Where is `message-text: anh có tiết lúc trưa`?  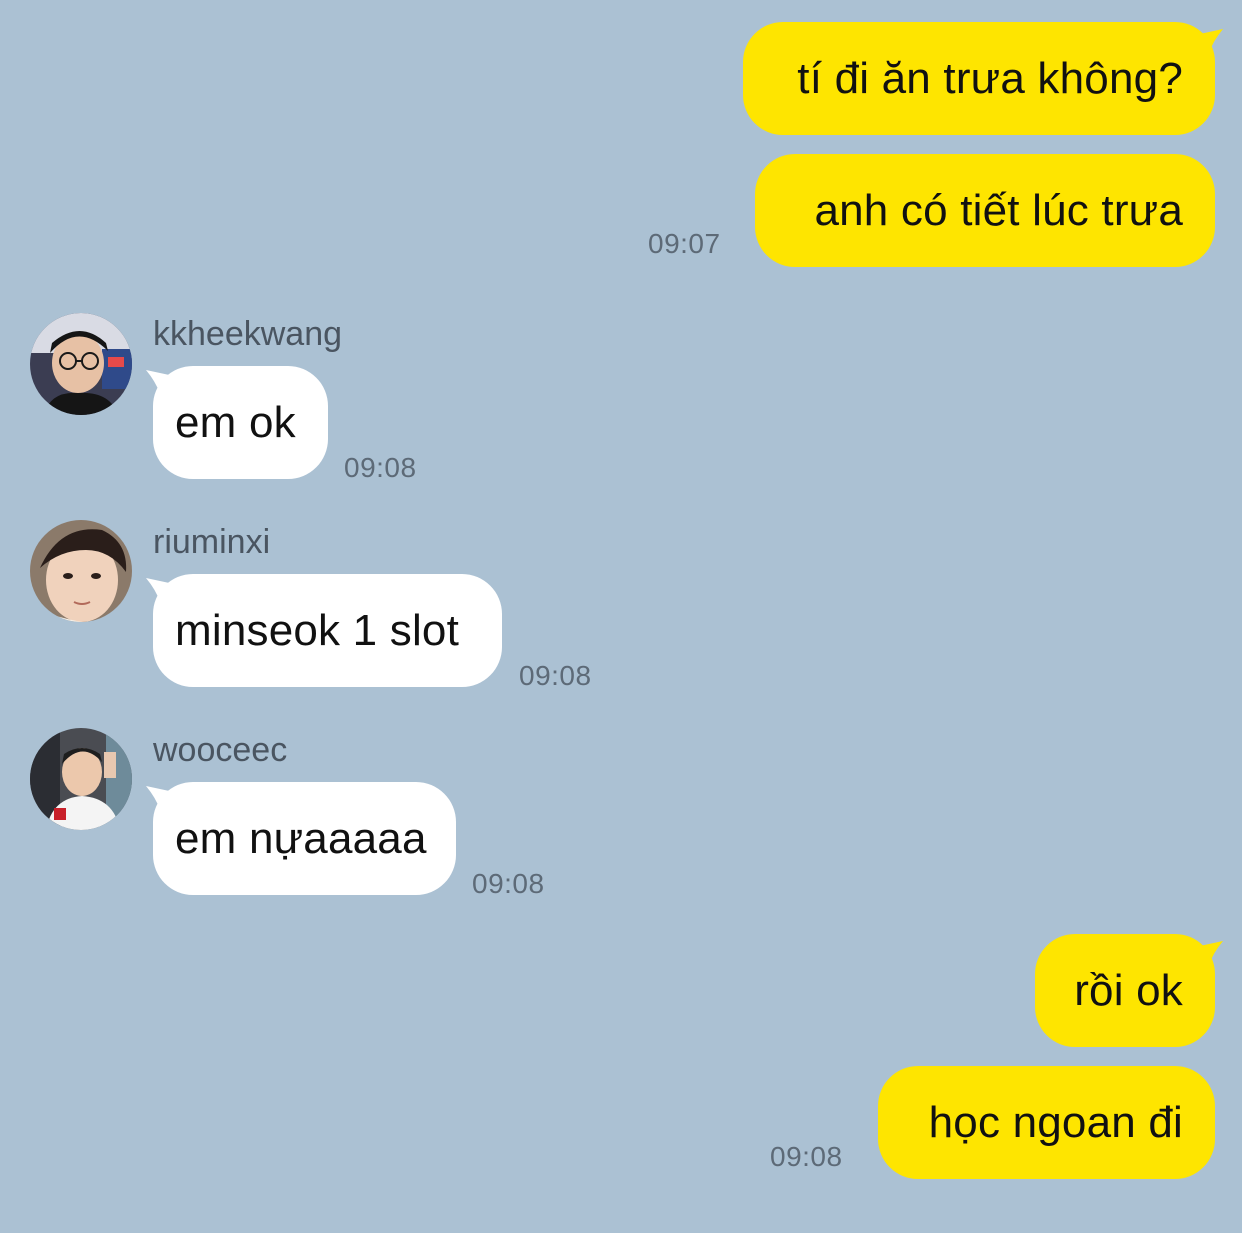 message-text: anh có tiết lúc trưa is located at coordinates (998, 210).